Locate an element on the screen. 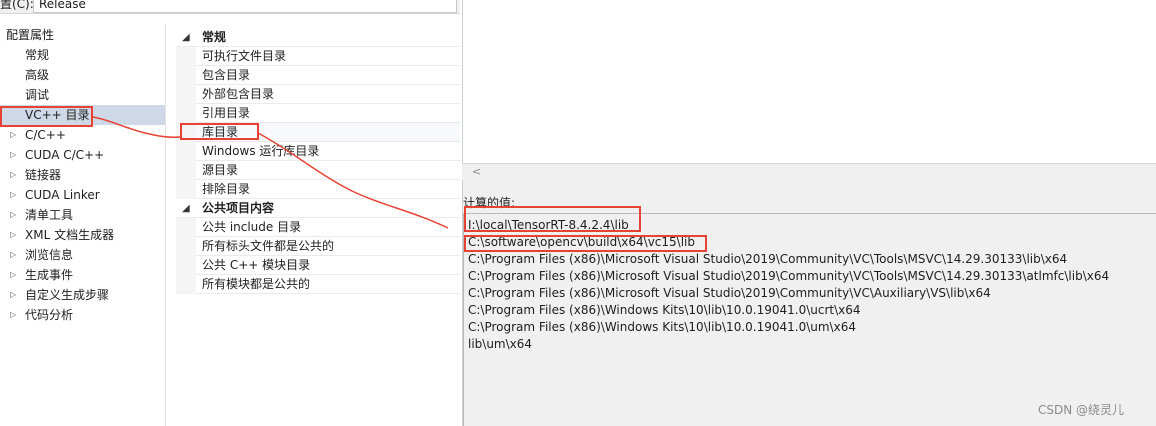 The height and width of the screenshot is (426, 1156). property-label: 公共 C++ 模块目录 is located at coordinates (256, 265).